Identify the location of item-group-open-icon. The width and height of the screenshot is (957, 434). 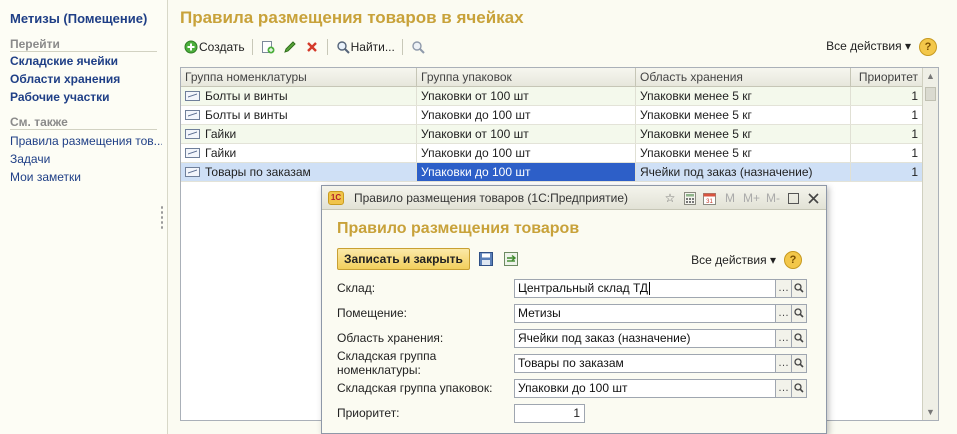
(799, 363).